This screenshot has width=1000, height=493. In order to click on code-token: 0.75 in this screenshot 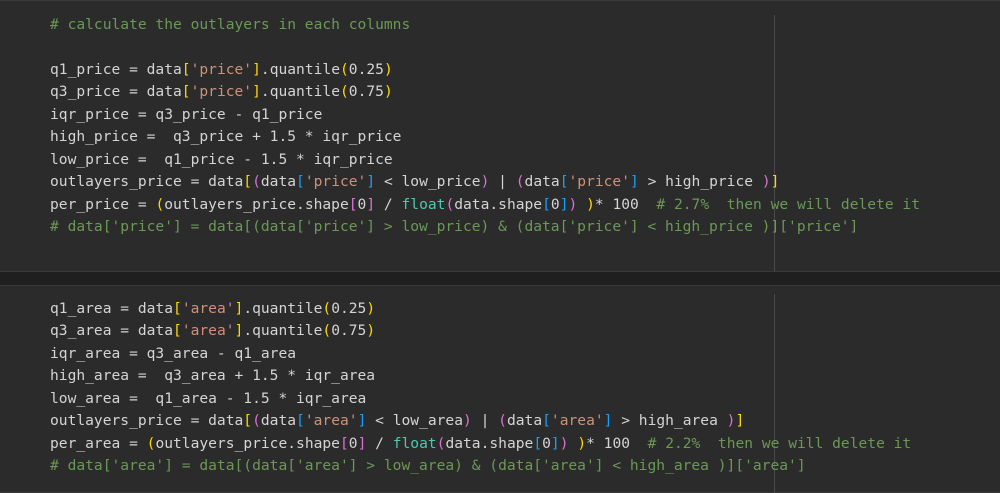, I will do `click(349, 331)`.